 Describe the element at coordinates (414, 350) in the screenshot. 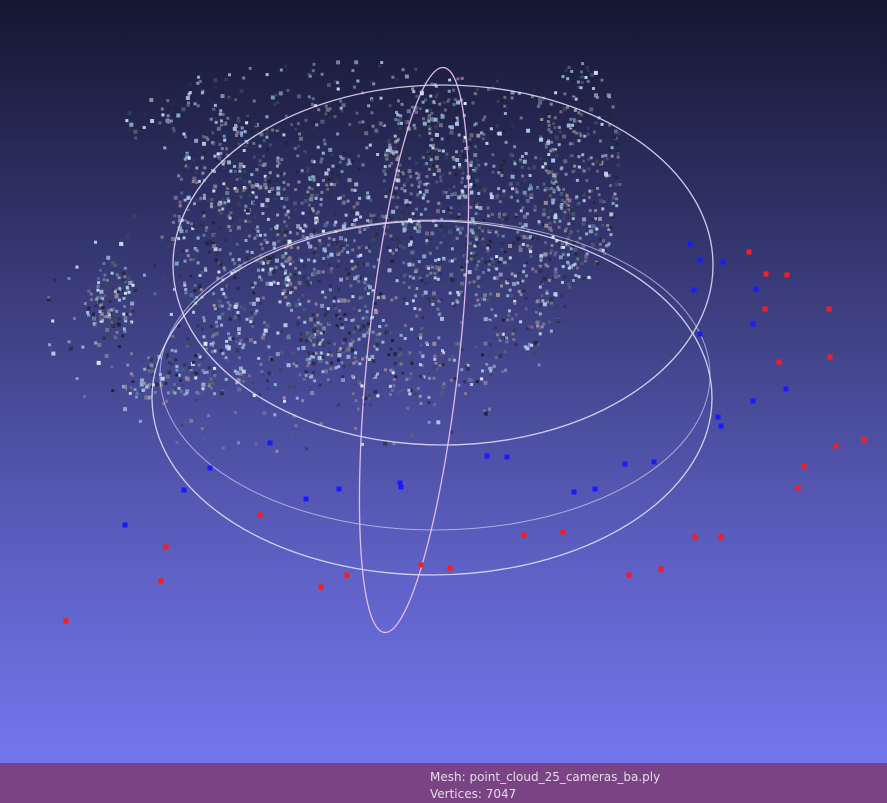

I see `trackball-ring-vertical` at that location.